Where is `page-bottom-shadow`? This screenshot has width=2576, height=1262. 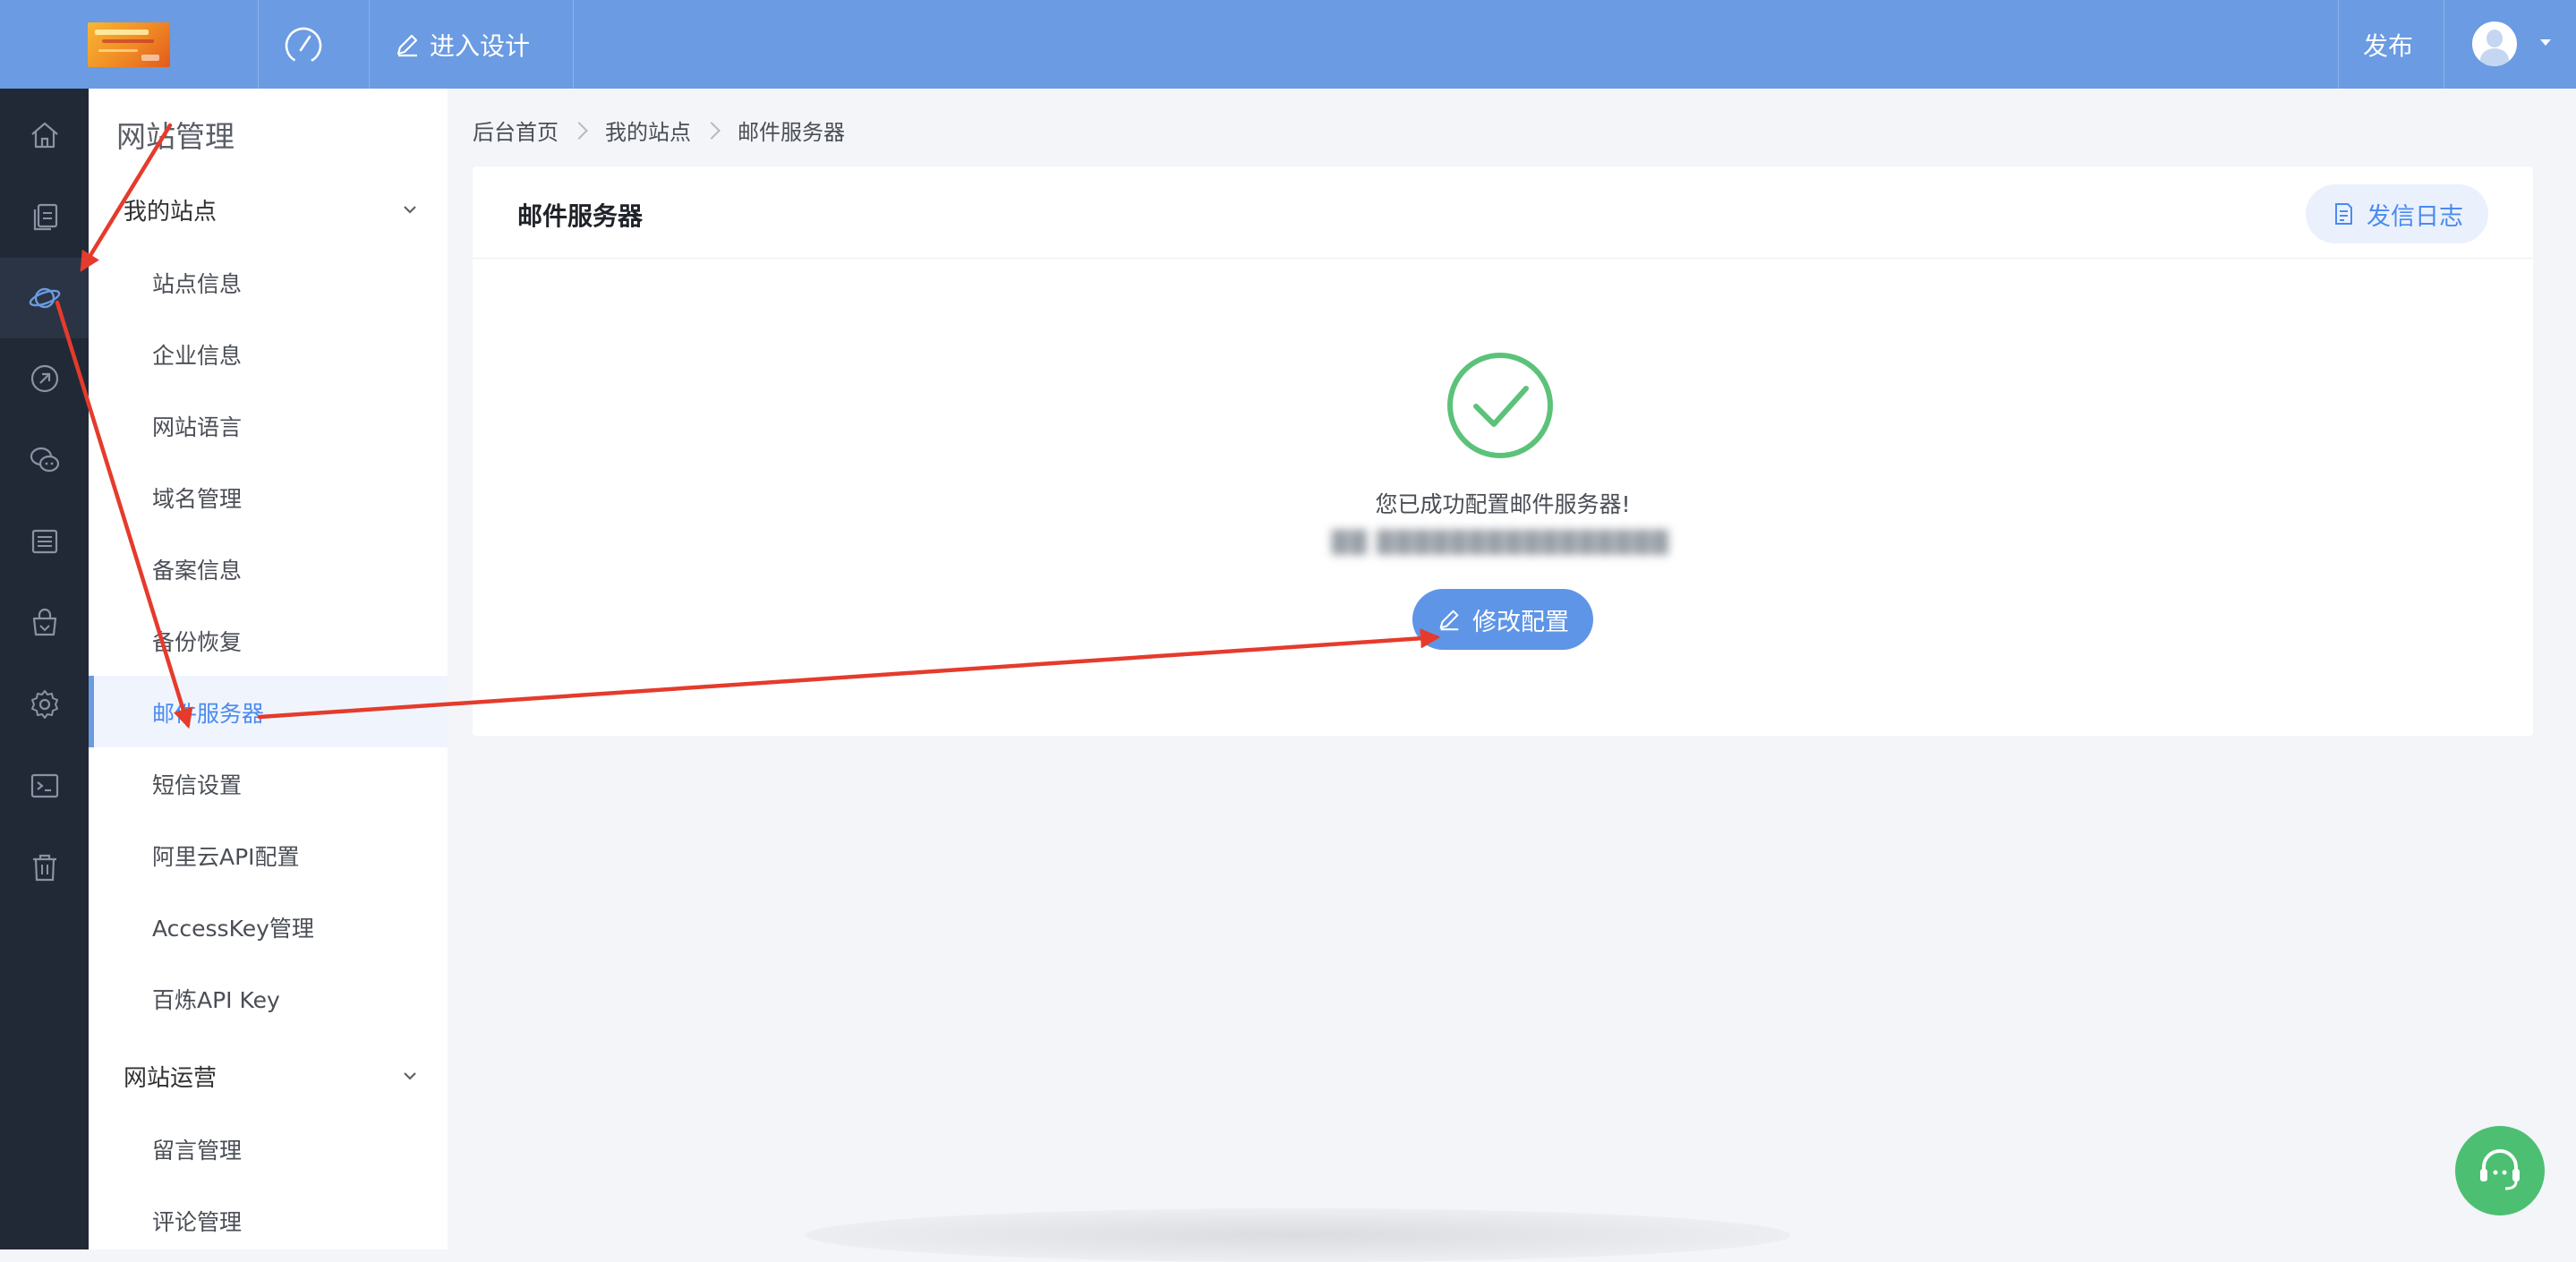
page-bottom-shadow is located at coordinates (1298, 1235).